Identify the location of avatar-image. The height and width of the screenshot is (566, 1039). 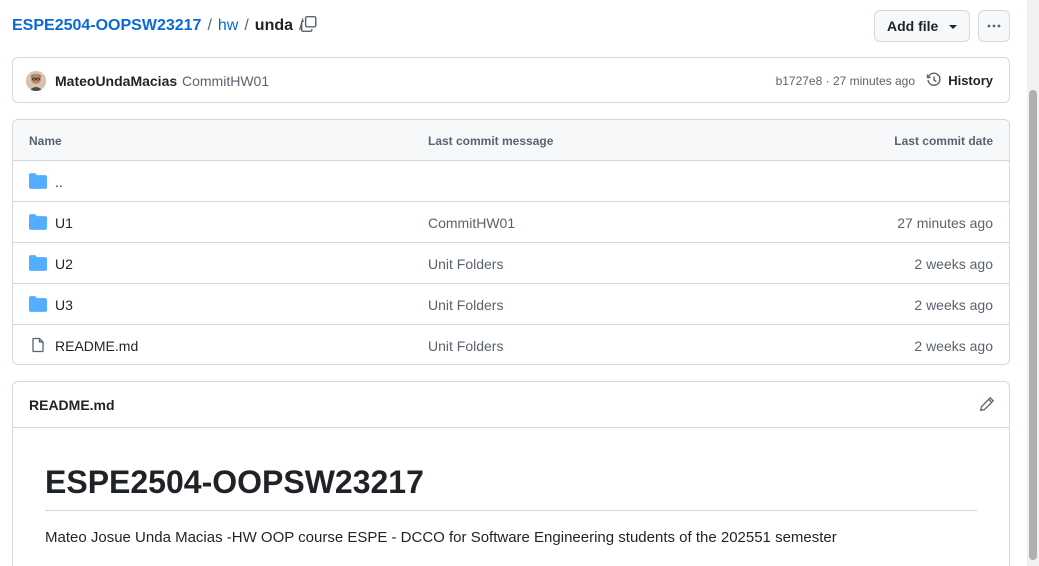
(36, 81).